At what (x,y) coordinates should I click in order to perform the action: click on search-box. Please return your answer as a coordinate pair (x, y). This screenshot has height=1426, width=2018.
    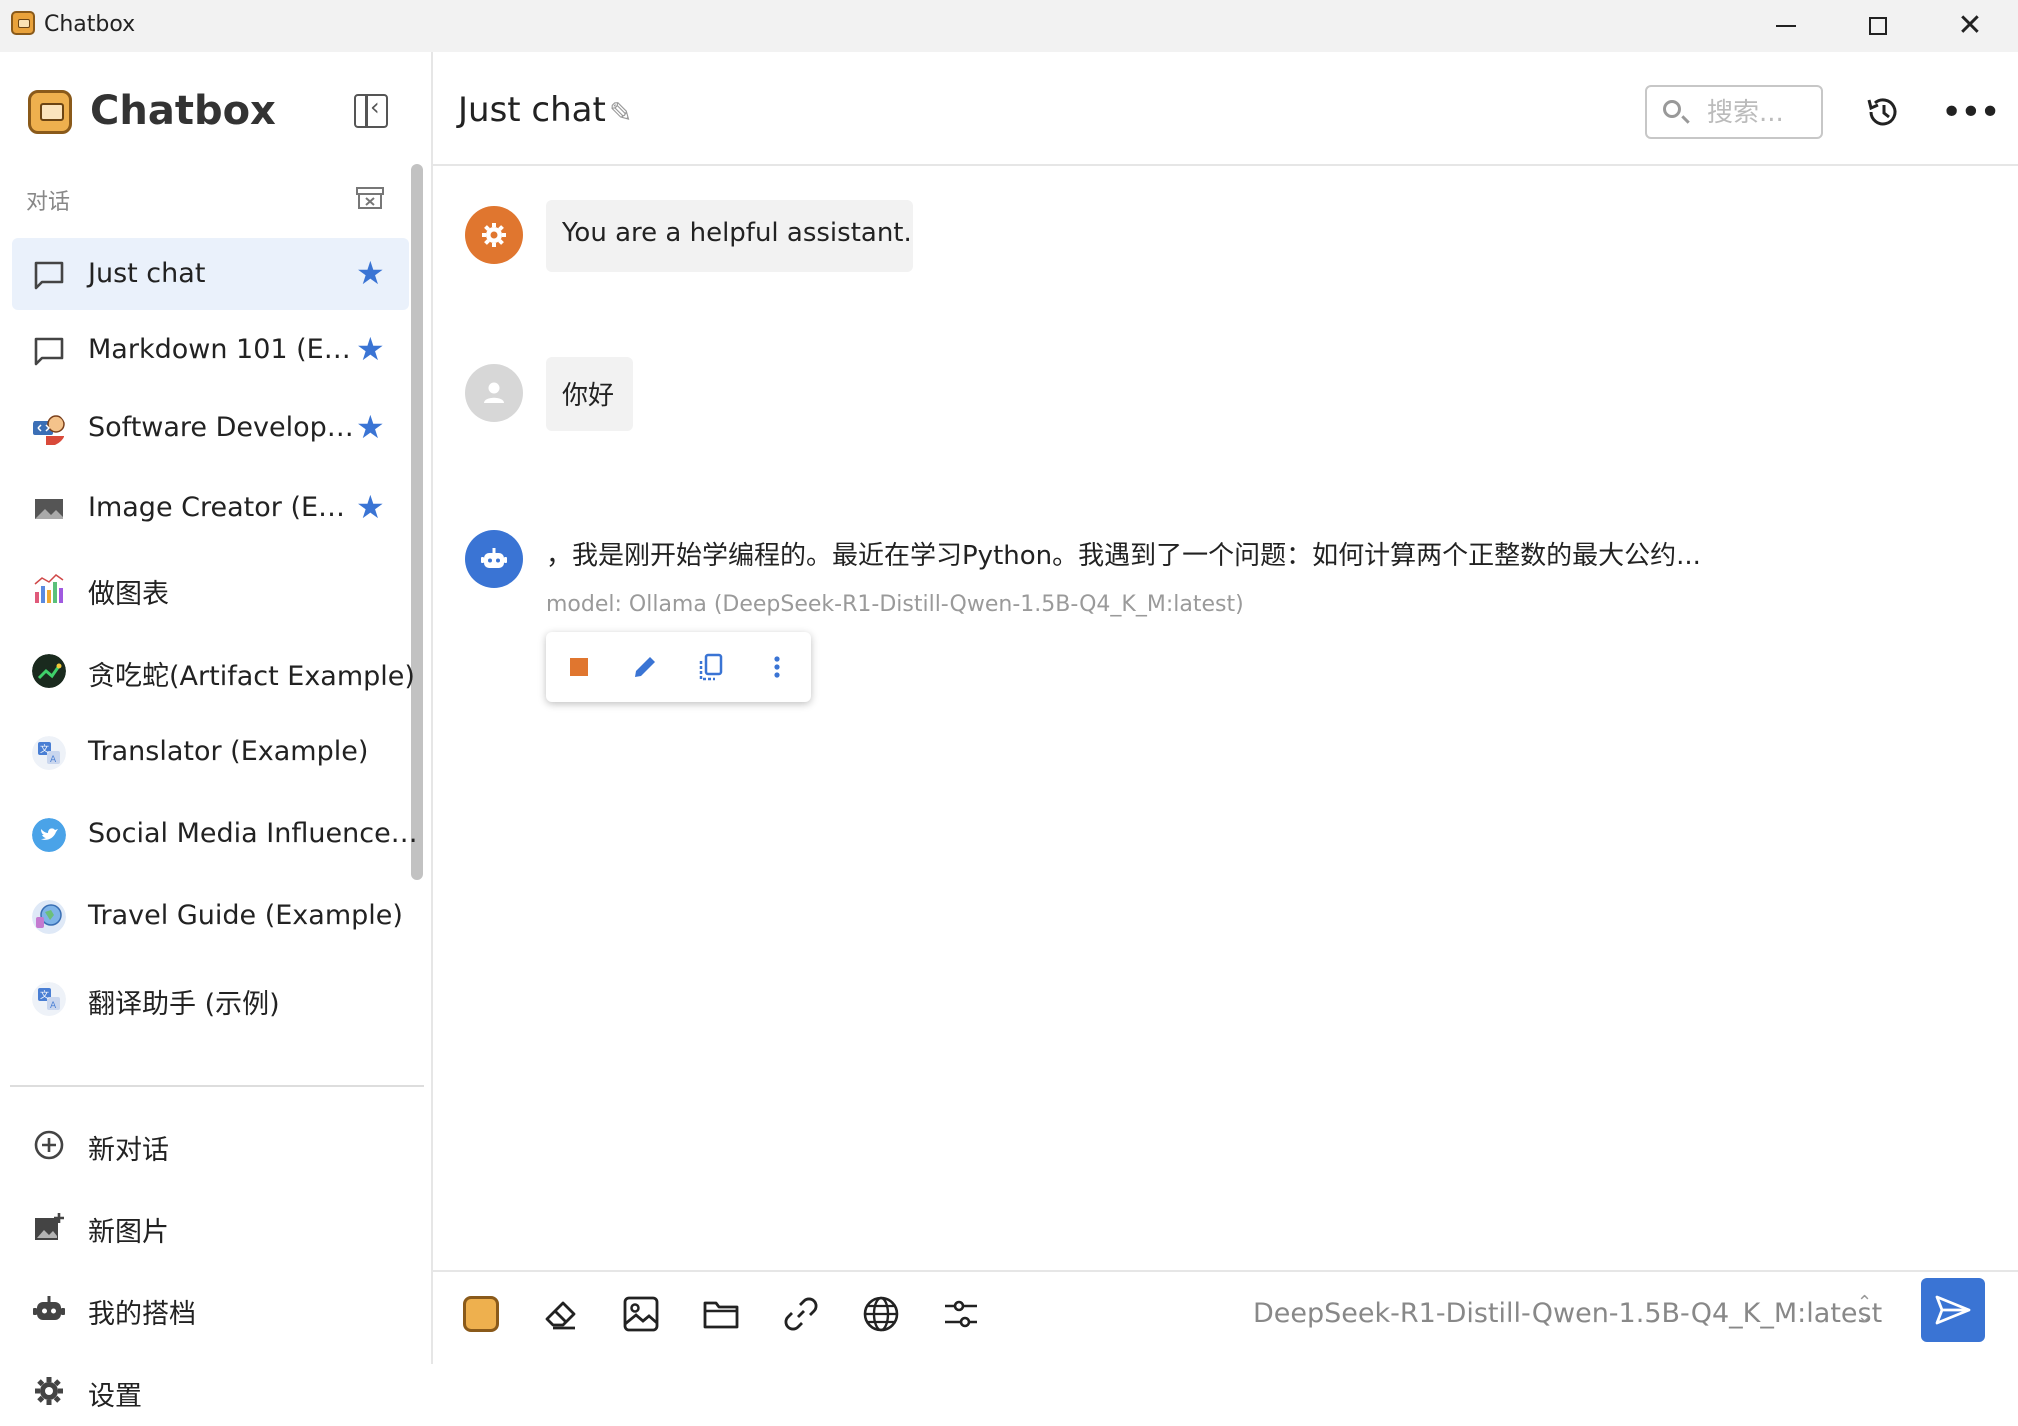
    Looking at the image, I should click on (1734, 112).